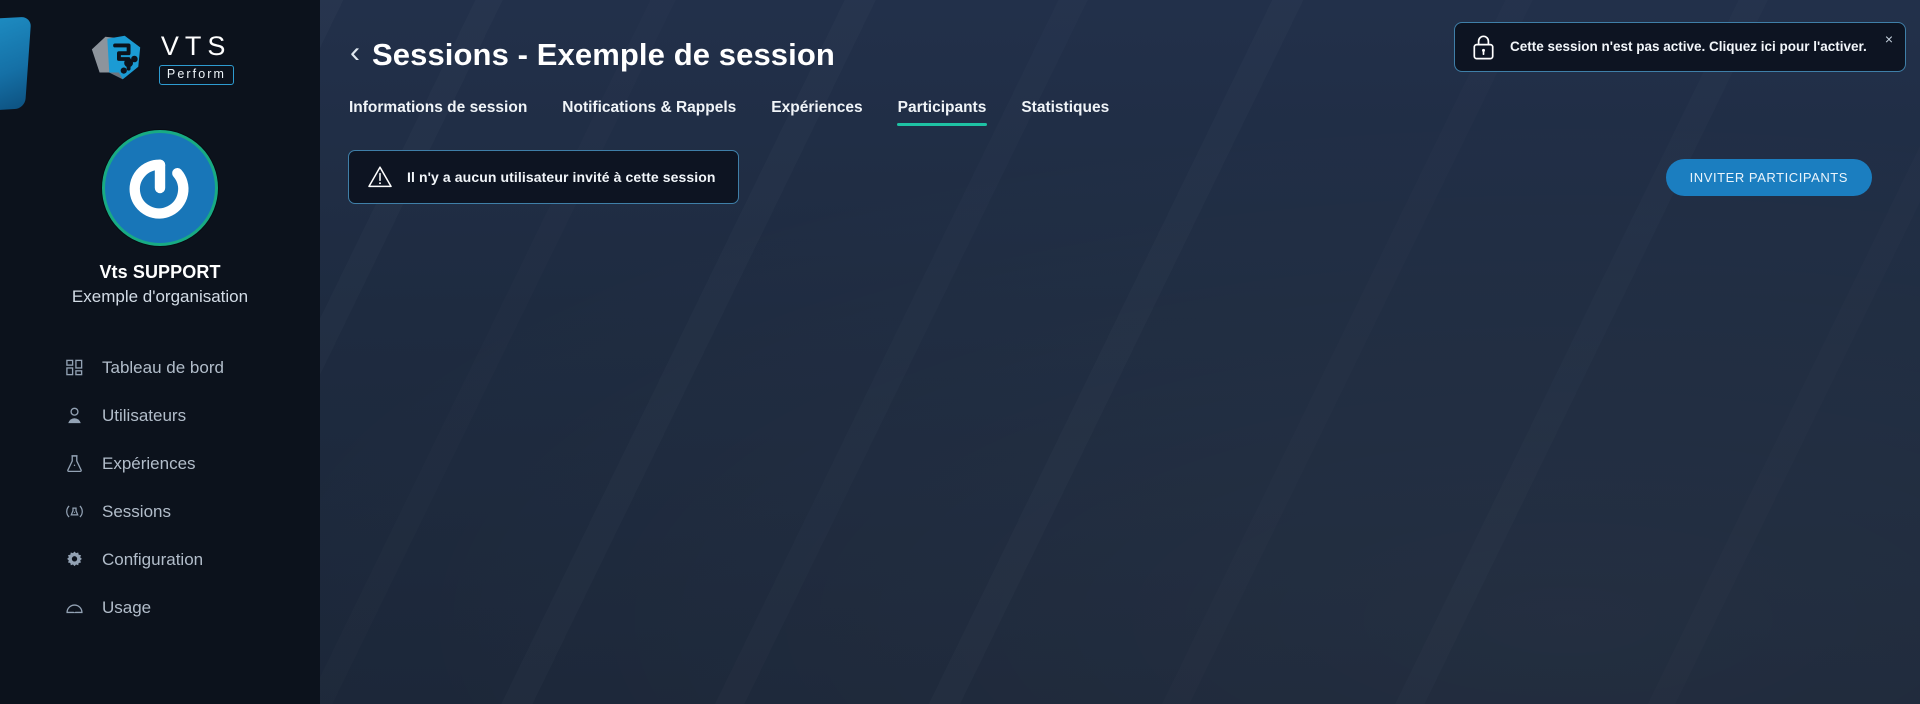 This screenshot has height=704, width=1920. Describe the element at coordinates (1065, 112) in the screenshot. I see `tab-statistiques: Statistiques` at that location.